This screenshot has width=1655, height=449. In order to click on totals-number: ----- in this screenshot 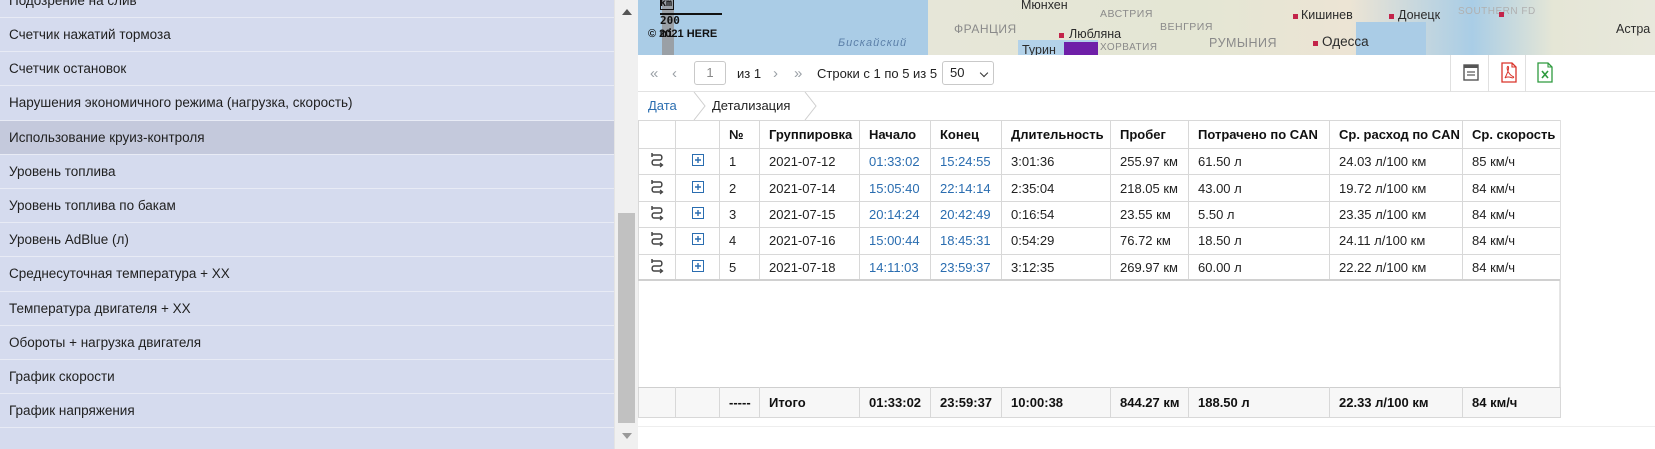, I will do `click(739, 402)`.